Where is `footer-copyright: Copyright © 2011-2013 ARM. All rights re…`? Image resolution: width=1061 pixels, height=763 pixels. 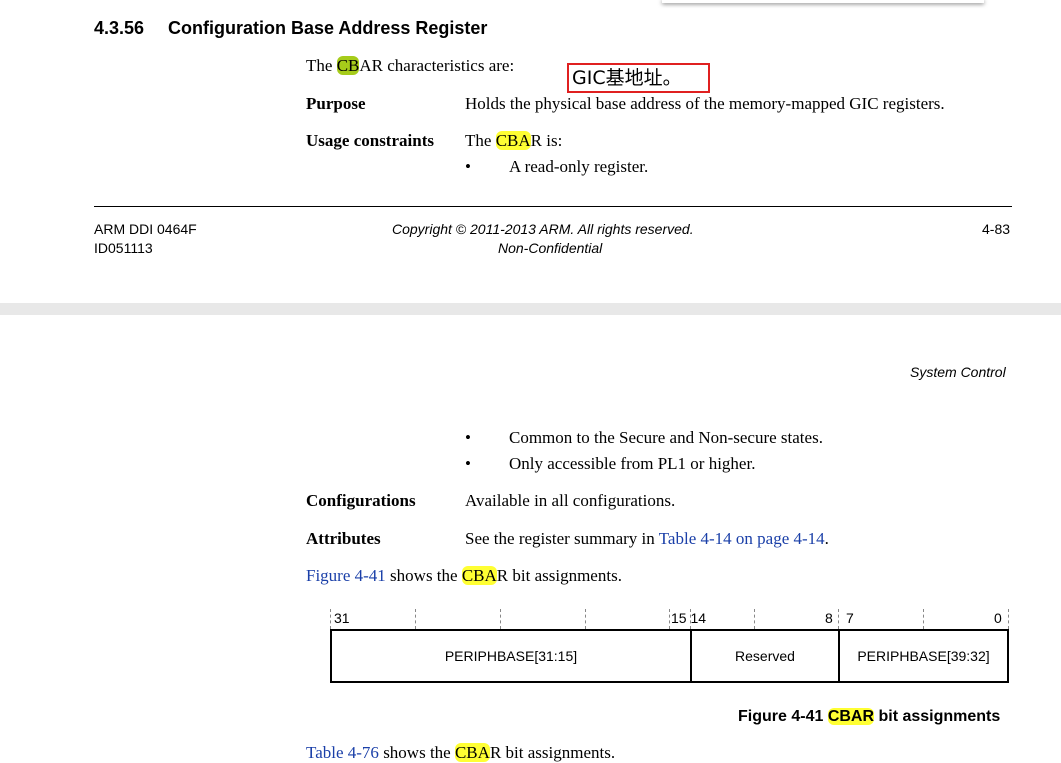 footer-copyright: Copyright © 2011-2013 ARM. All rights re… is located at coordinates (543, 229).